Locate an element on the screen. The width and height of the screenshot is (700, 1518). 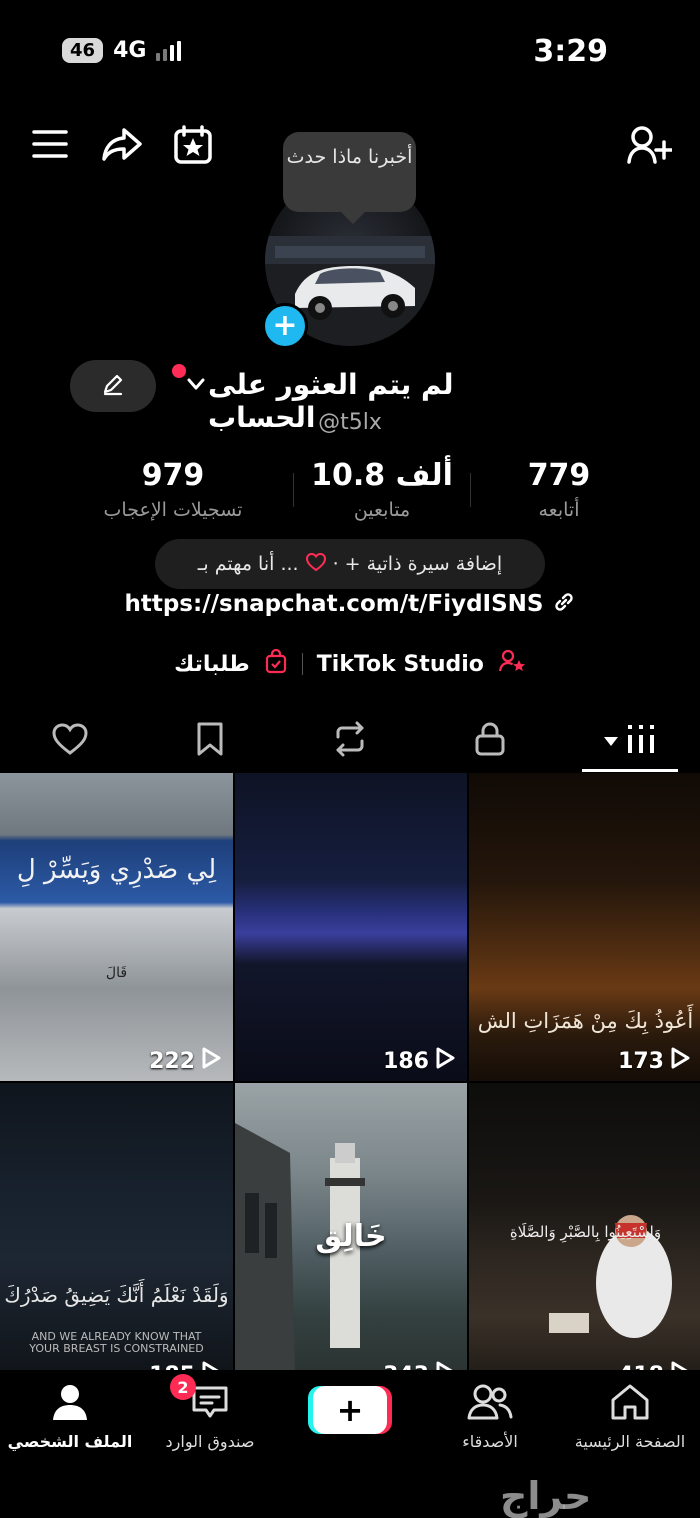
stat-likes: 979 تسجيلات الإعجاب is located at coordinates (173, 489).